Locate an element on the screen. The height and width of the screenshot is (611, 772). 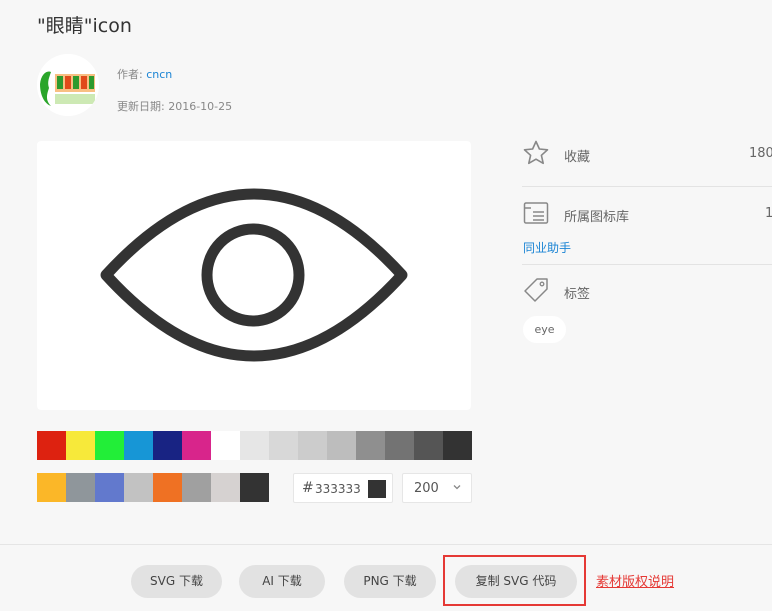
library-link: 同业助手 is located at coordinates (547, 247).